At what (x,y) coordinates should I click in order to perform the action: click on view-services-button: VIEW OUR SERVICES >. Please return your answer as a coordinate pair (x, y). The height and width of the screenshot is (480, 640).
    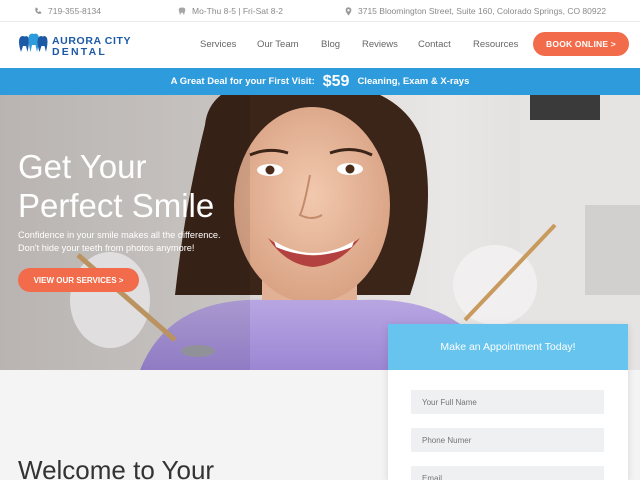
    Looking at the image, I should click on (78, 280).